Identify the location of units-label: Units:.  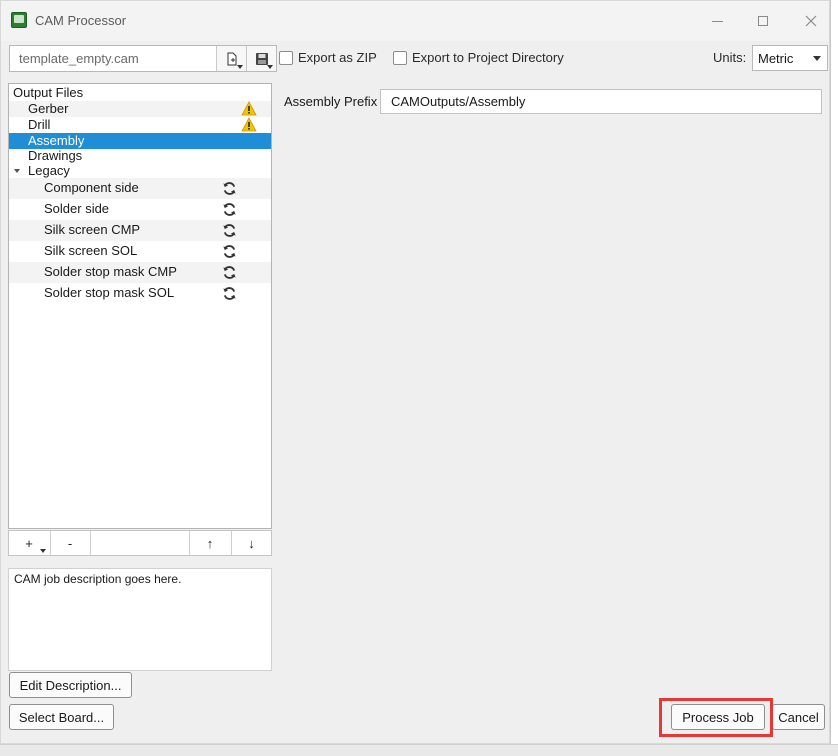
(730, 57).